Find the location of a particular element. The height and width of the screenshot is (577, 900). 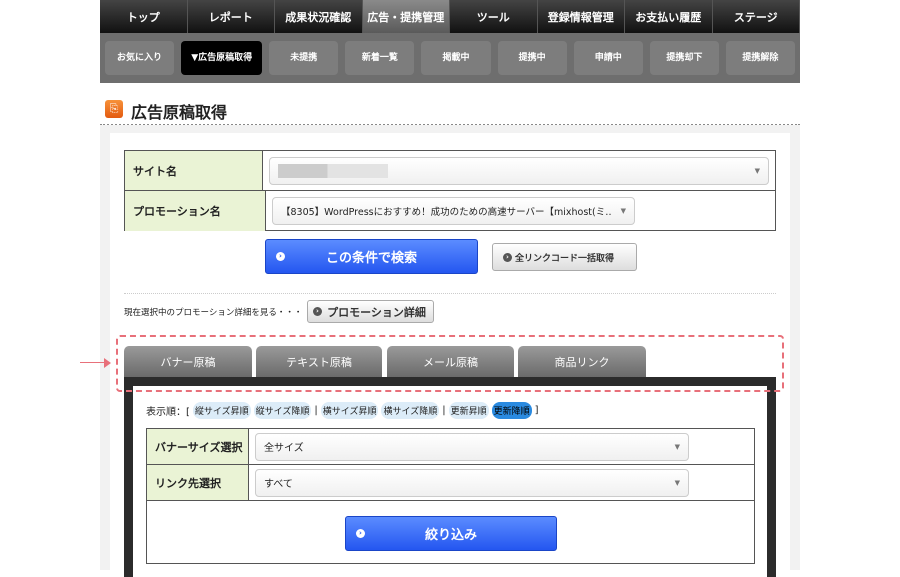

page-title: 広告原稿取得 is located at coordinates (179, 112).